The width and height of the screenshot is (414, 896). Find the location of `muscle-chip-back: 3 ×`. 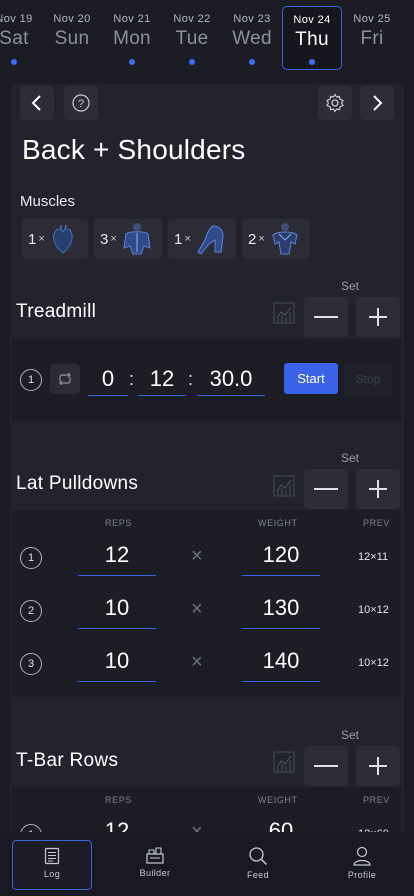

muscle-chip-back: 3 × is located at coordinates (128, 239).